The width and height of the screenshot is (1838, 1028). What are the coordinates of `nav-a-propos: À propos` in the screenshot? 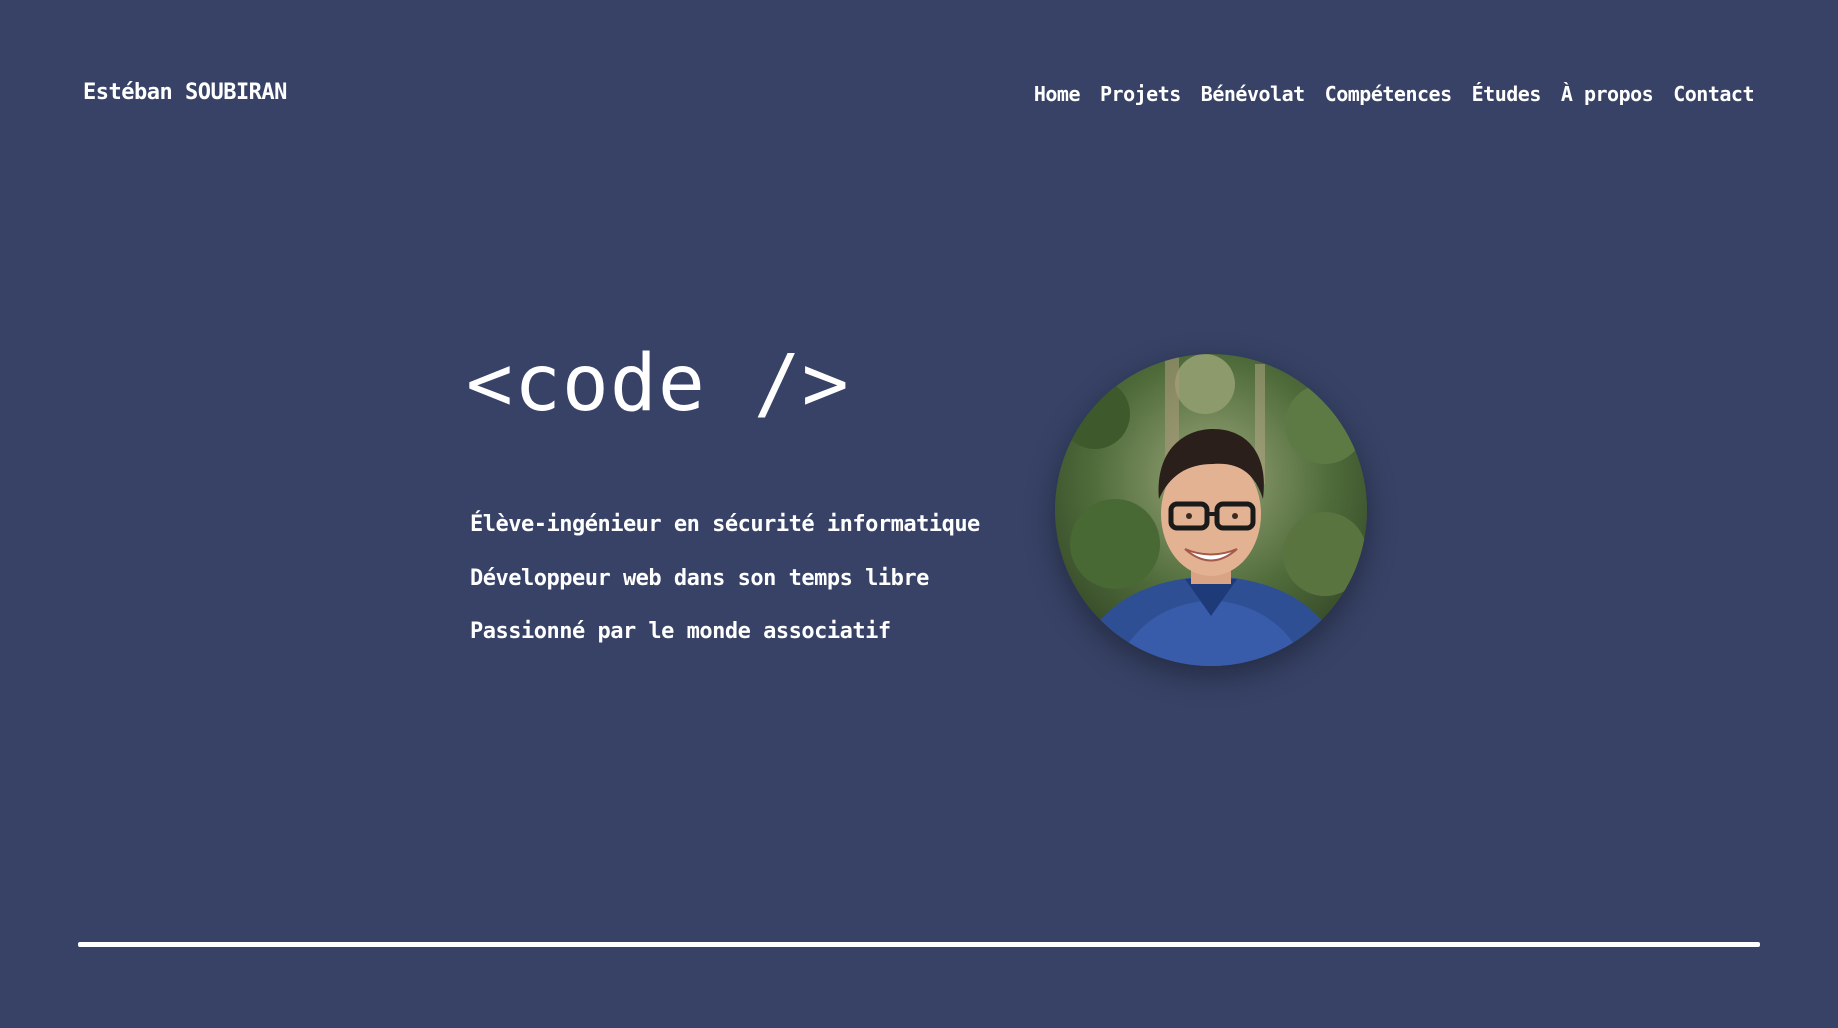 It's located at (1607, 94).